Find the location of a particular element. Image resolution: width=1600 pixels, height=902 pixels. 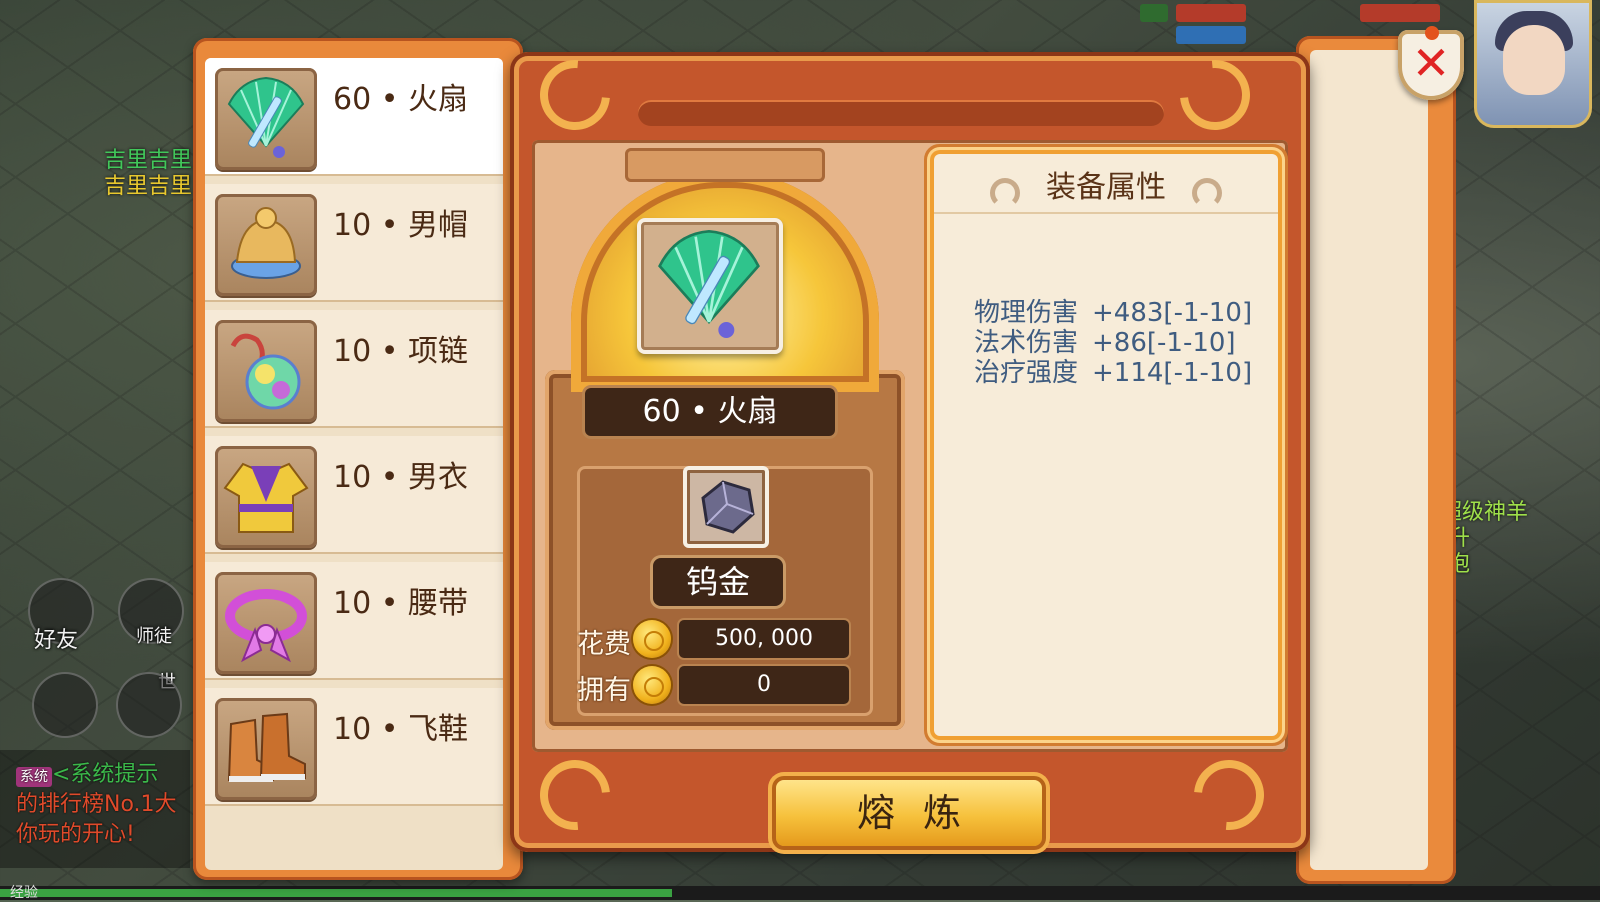

master-label: 师徒 is located at coordinates (154, 636).